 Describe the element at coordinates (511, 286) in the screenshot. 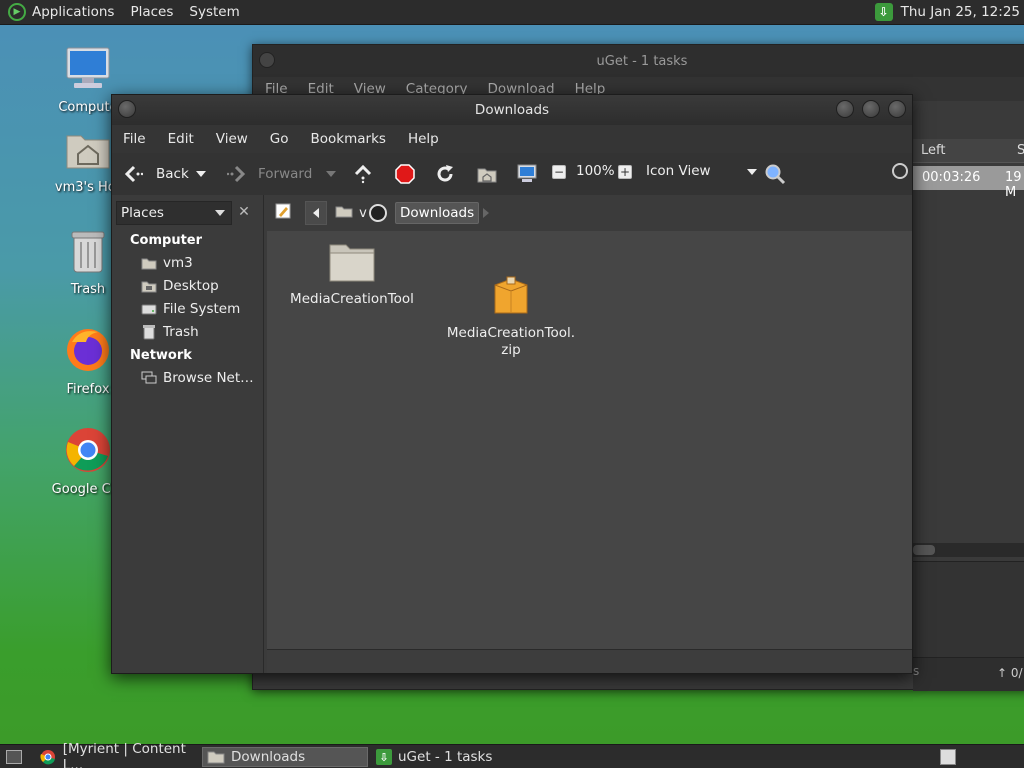

I see `archive-icon` at that location.